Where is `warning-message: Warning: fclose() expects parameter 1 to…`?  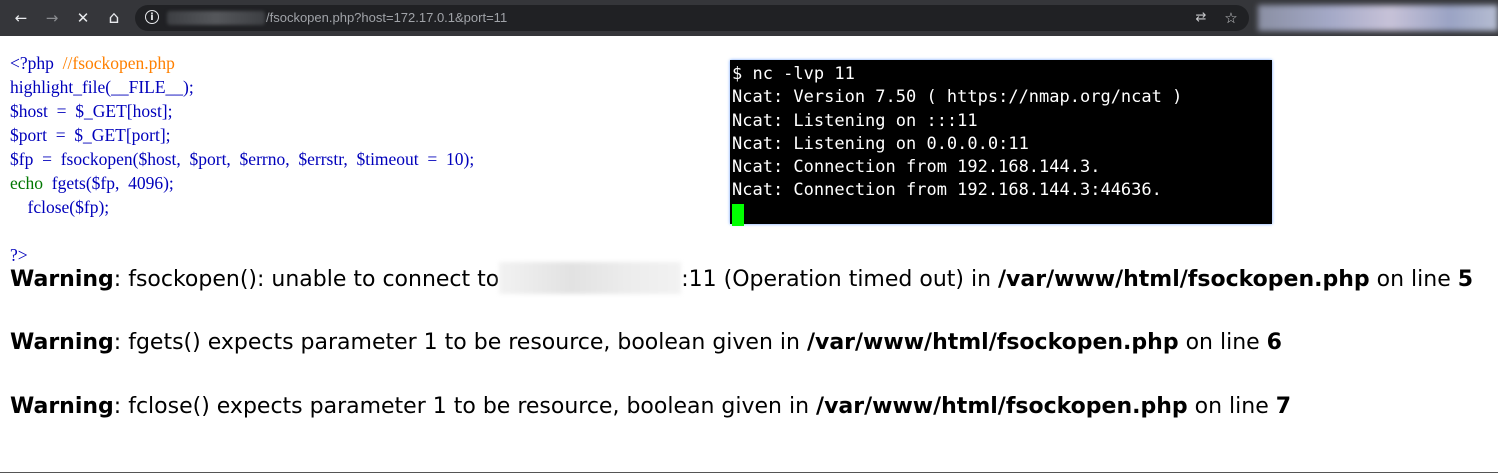
warning-message: Warning: fclose() expects parameter 1 to… is located at coordinates (650, 407).